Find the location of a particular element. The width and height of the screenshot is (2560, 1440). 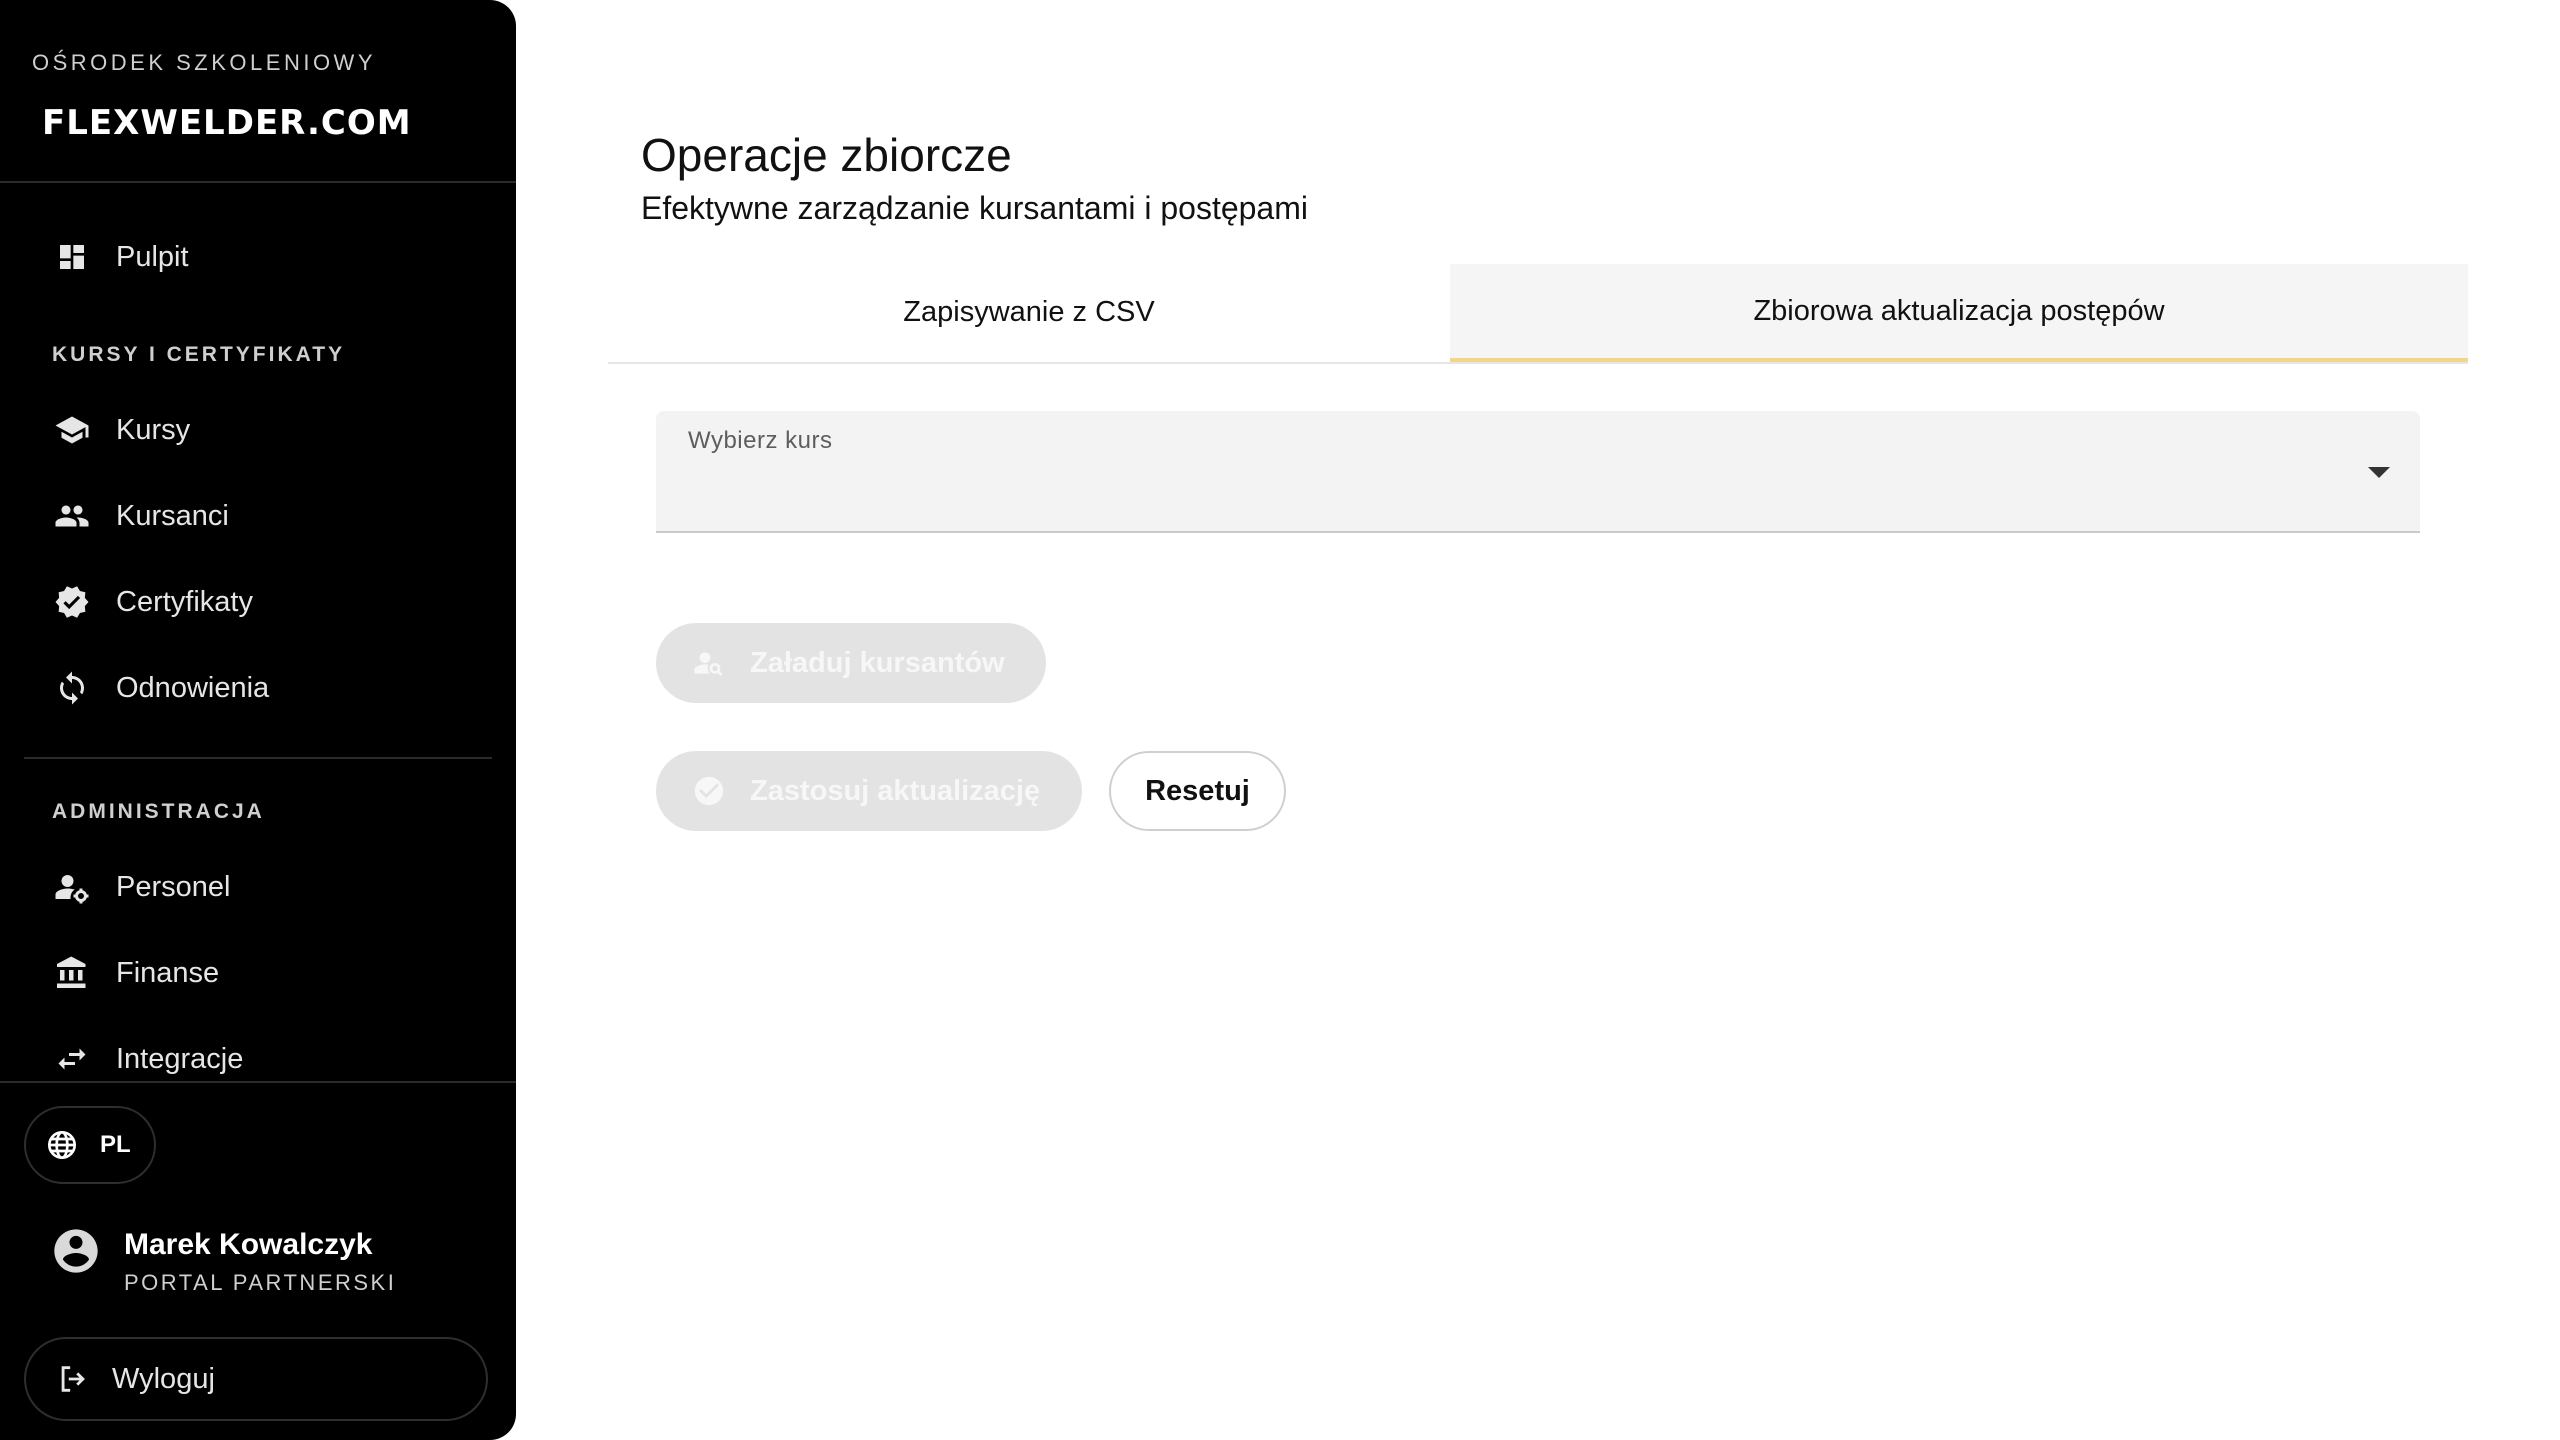

sync-icon is located at coordinates (72, 688).